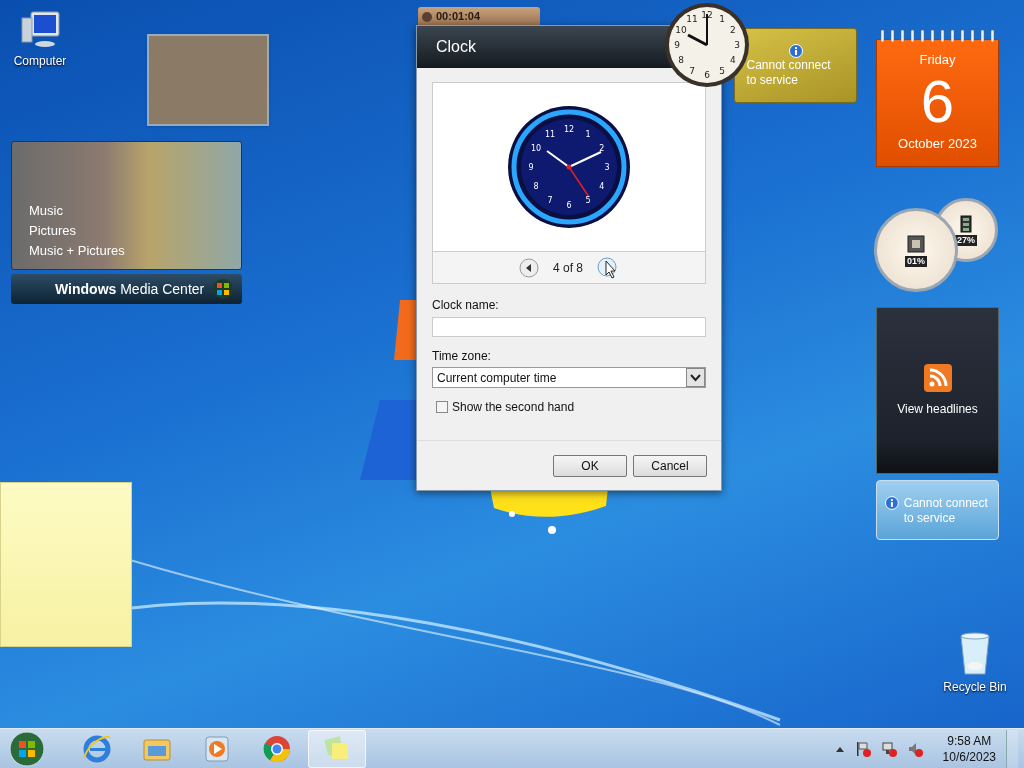  Describe the element at coordinates (130, 289) in the screenshot. I see `media-center-title: Windows Media Center` at that location.